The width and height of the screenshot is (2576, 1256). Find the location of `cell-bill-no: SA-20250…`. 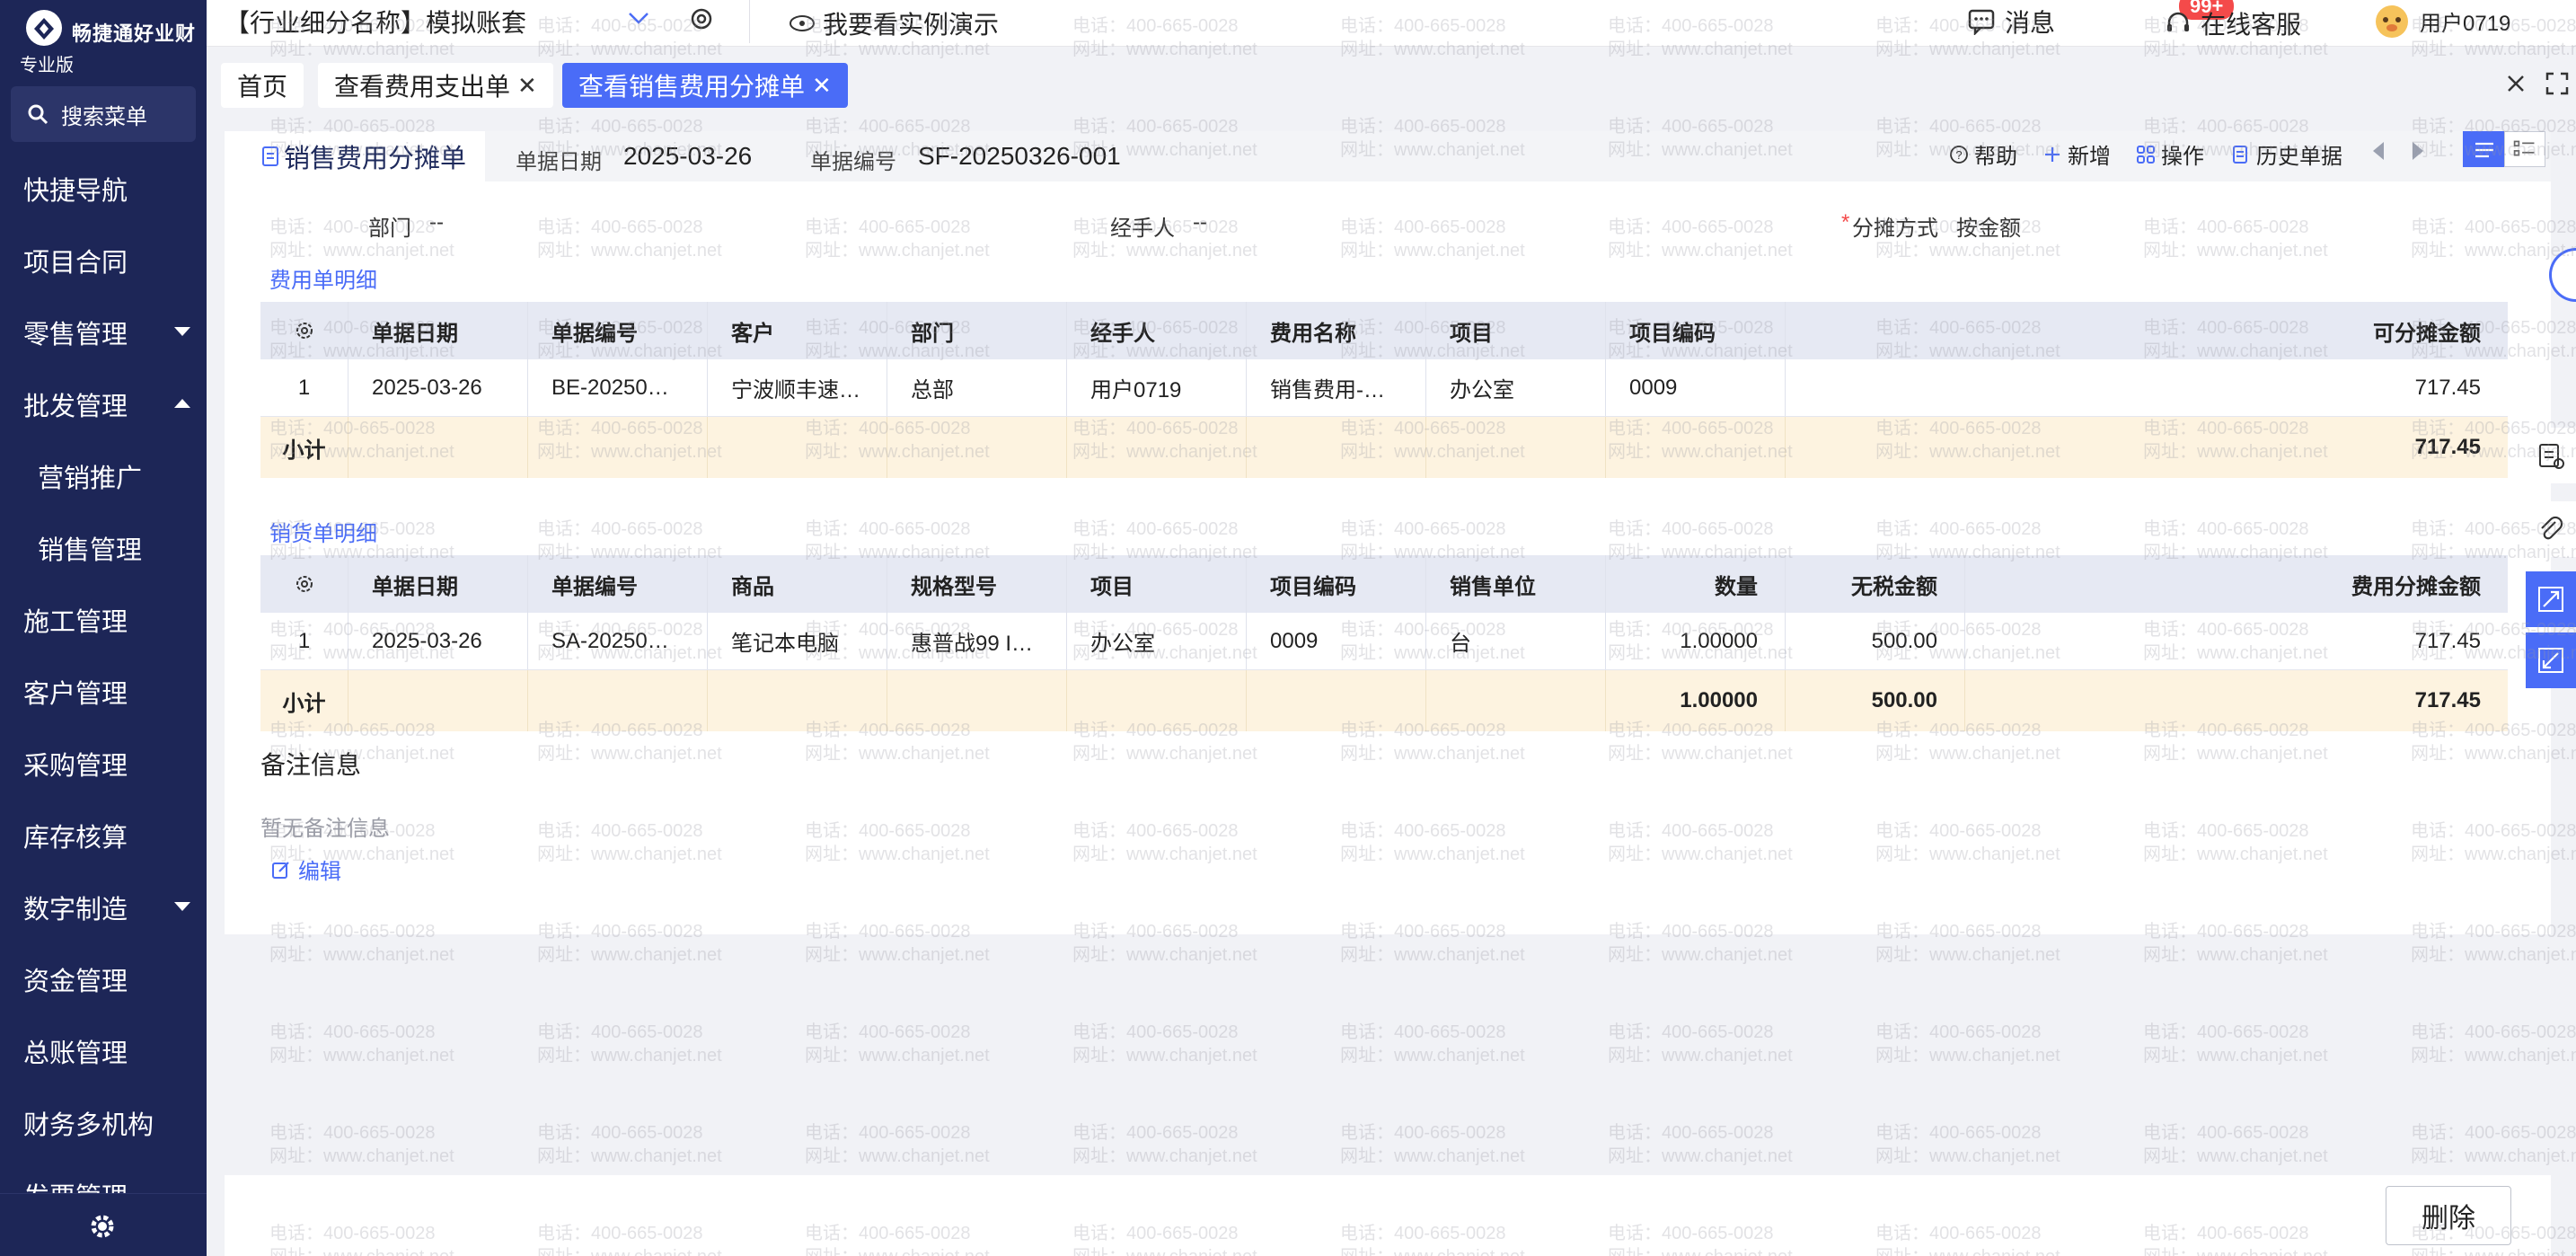

cell-bill-no: SA-20250… is located at coordinates (618, 641).